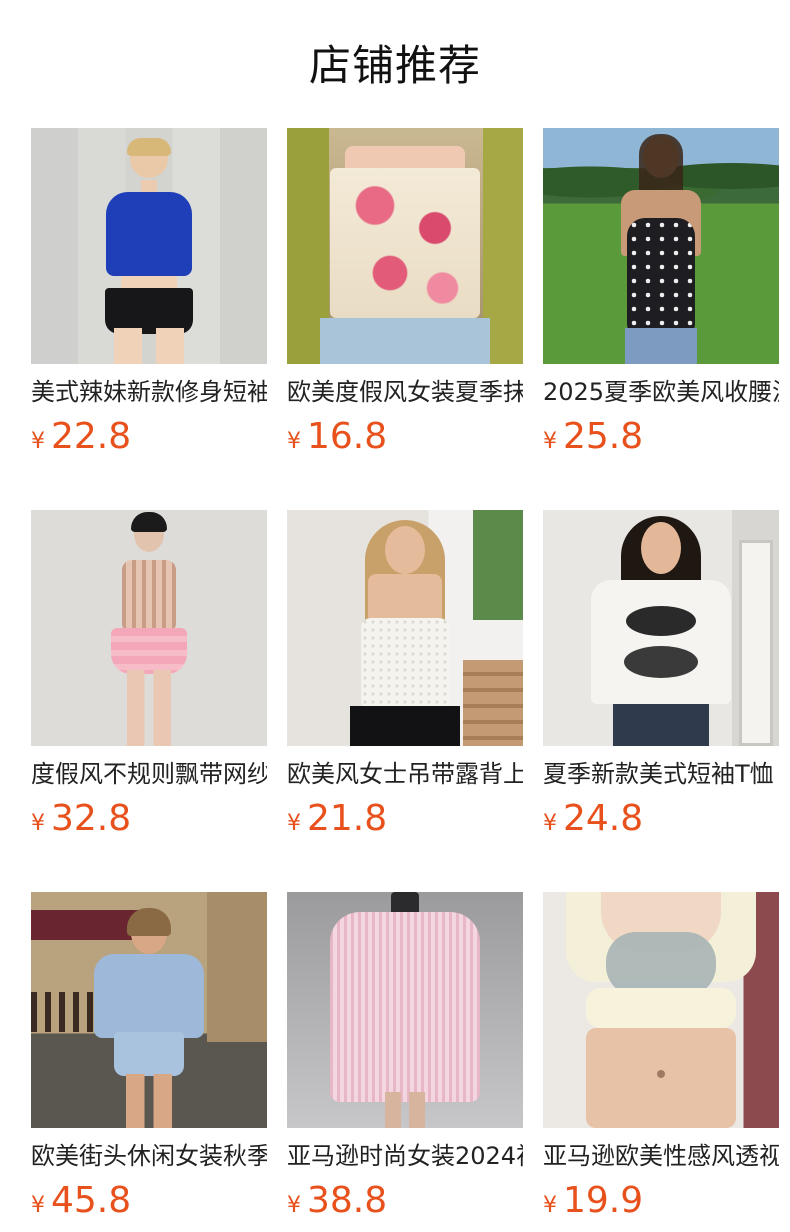 Image resolution: width=790 pixels, height=1232 pixels. Describe the element at coordinates (347, 436) in the screenshot. I see `price-amount: 16.8` at that location.